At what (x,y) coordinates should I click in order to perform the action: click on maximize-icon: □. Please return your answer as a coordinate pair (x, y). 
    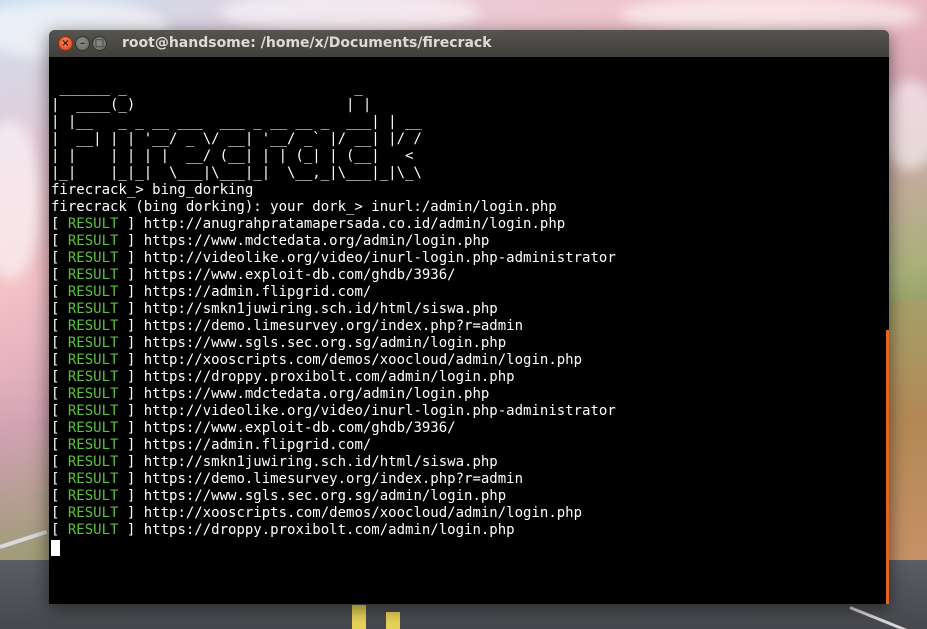
    Looking at the image, I should click on (99, 43).